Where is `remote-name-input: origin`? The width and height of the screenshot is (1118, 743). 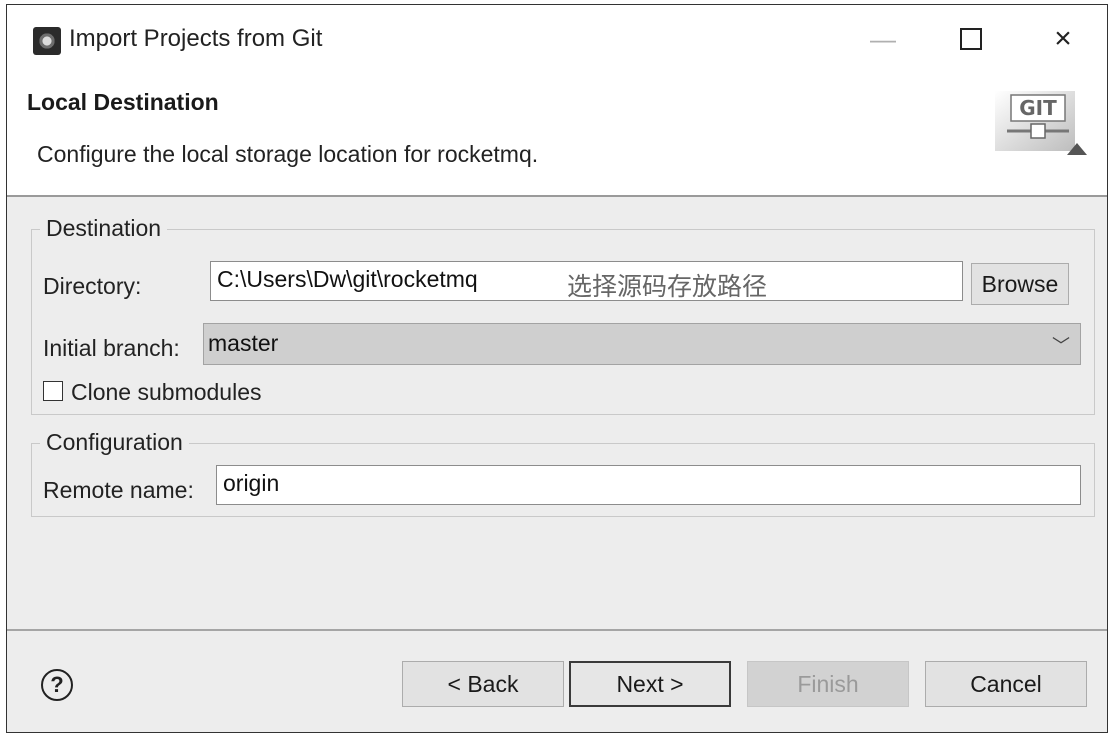 remote-name-input: origin is located at coordinates (648, 485).